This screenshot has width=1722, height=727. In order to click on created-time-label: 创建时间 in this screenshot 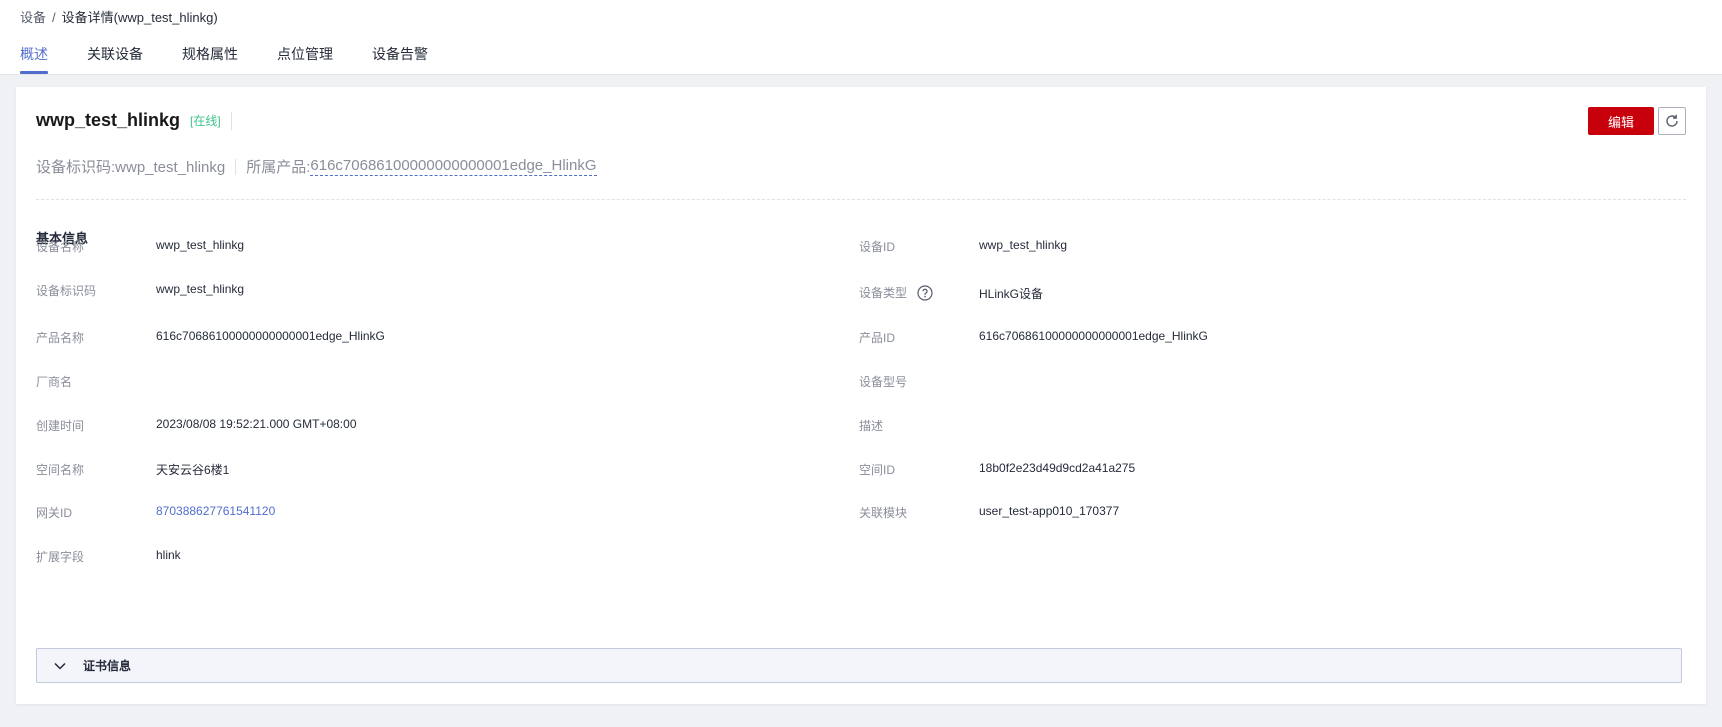, I will do `click(60, 426)`.